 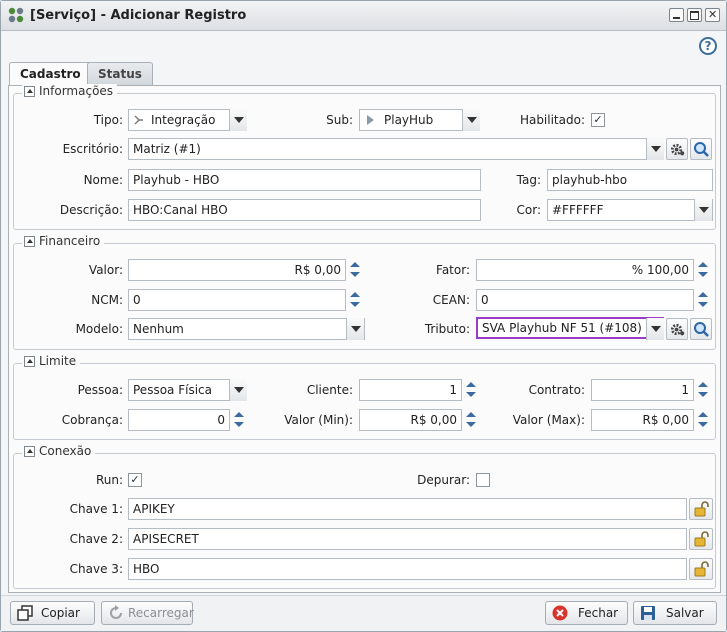 I want to click on legend-conexao: Conexão, so click(x=59, y=451).